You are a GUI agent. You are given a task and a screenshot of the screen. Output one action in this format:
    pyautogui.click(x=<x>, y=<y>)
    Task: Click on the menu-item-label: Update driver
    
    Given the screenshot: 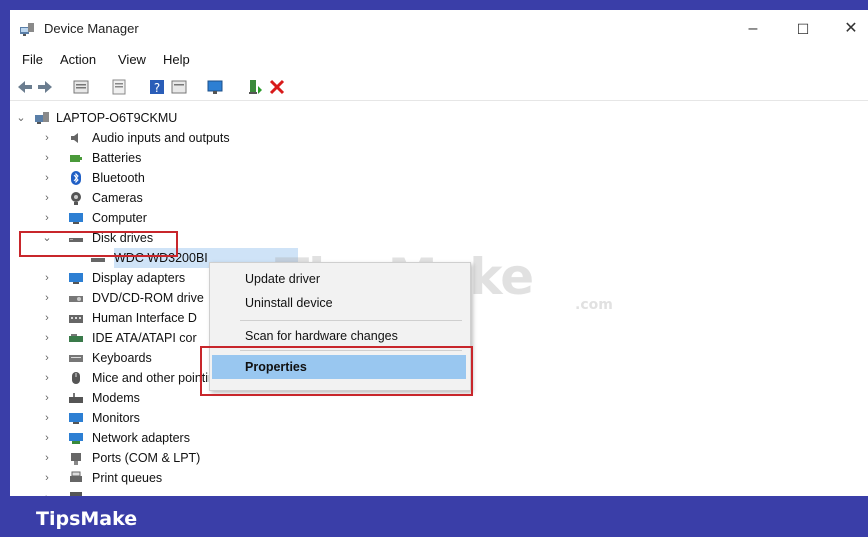 What is the action you would take?
    pyautogui.click(x=283, y=279)
    